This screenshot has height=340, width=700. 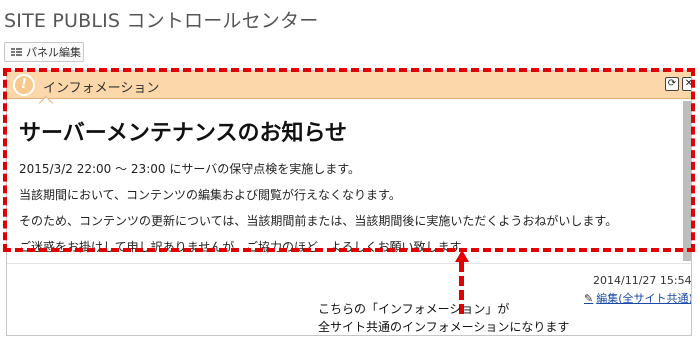 What do you see at coordinates (462, 256) in the screenshot?
I see `annotation-arrow-head` at bounding box center [462, 256].